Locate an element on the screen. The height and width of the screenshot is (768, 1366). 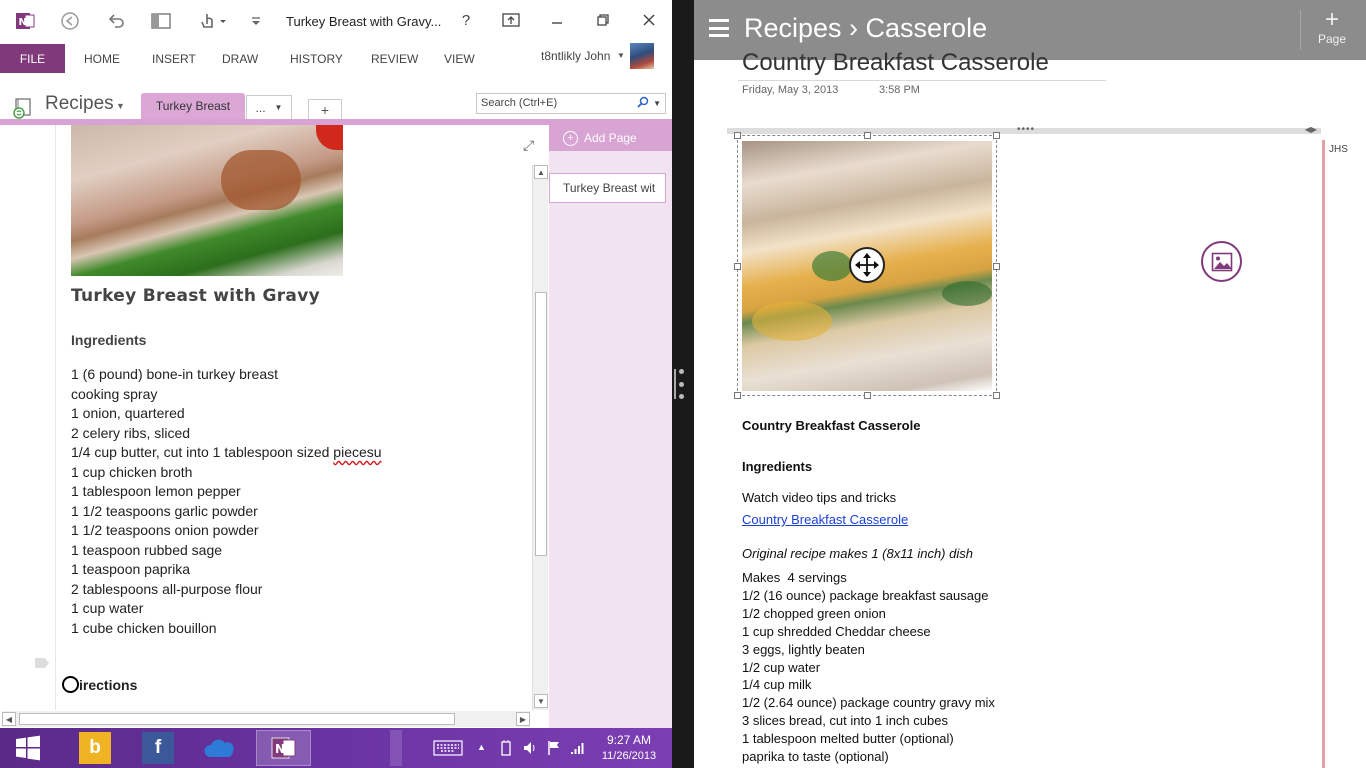
list-item: 1 cup chicken broth is located at coordinates (132, 471).